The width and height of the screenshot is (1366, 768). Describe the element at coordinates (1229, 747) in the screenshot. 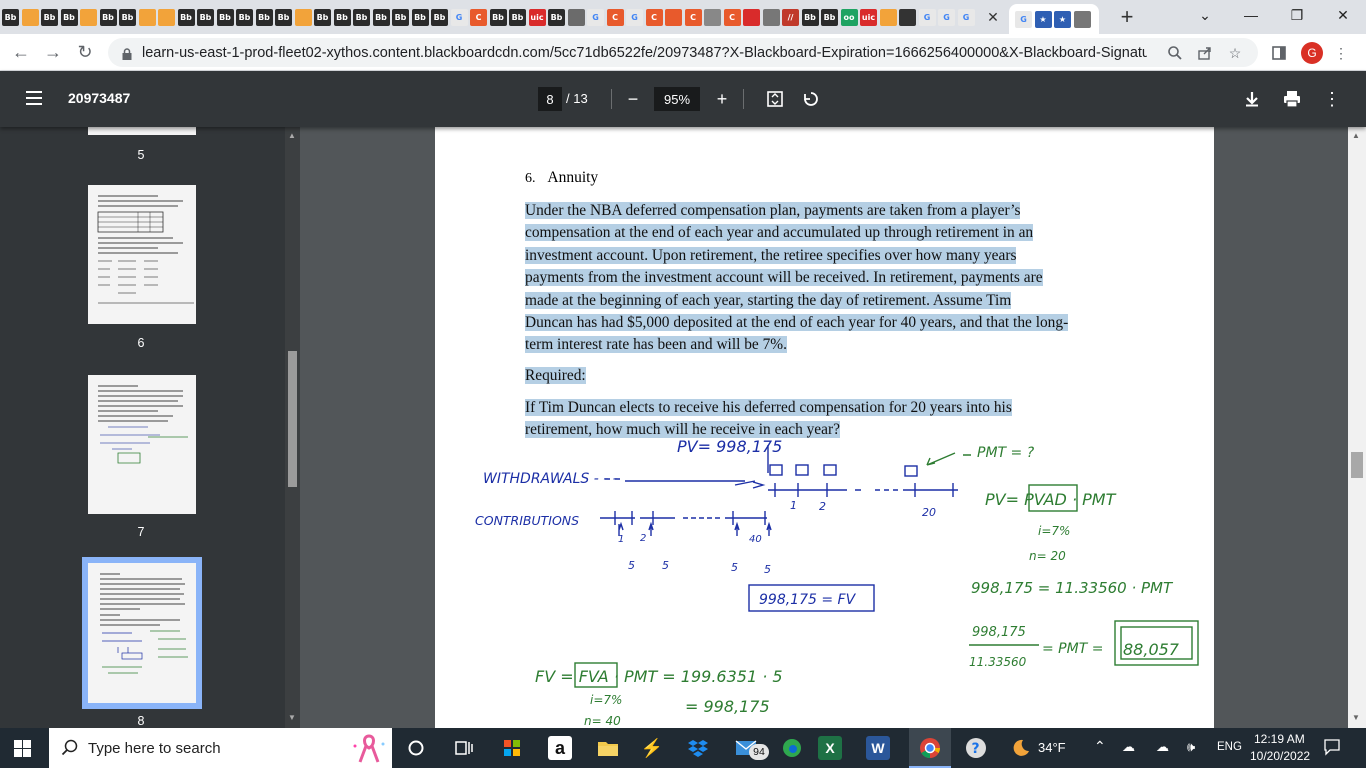

I see `language-indicator: ENG` at that location.